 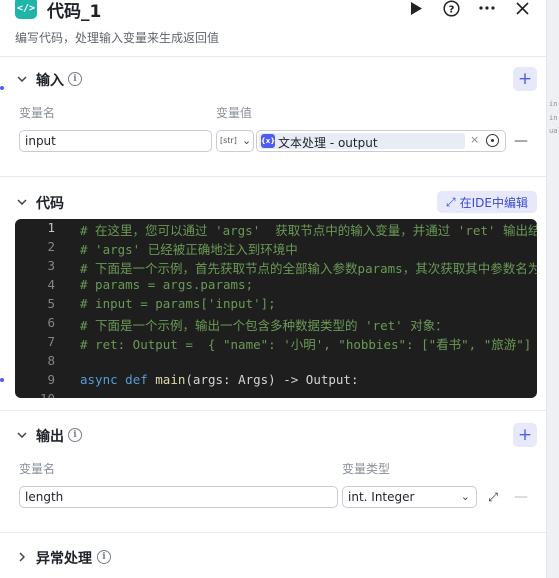 What do you see at coordinates (474, 139) in the screenshot?
I see `clear-icon: ×` at bounding box center [474, 139].